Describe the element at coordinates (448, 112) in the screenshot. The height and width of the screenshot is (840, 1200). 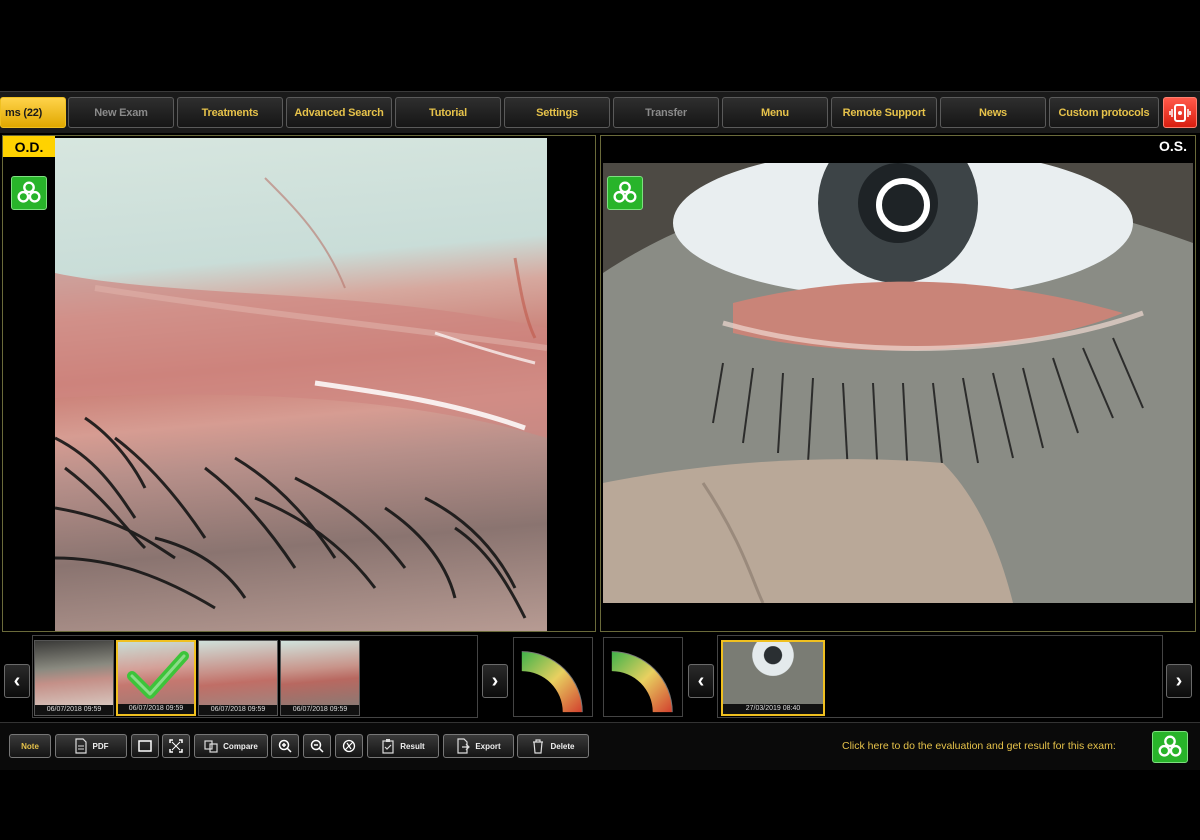
I see `tab-tutorial: Tutorial` at that location.